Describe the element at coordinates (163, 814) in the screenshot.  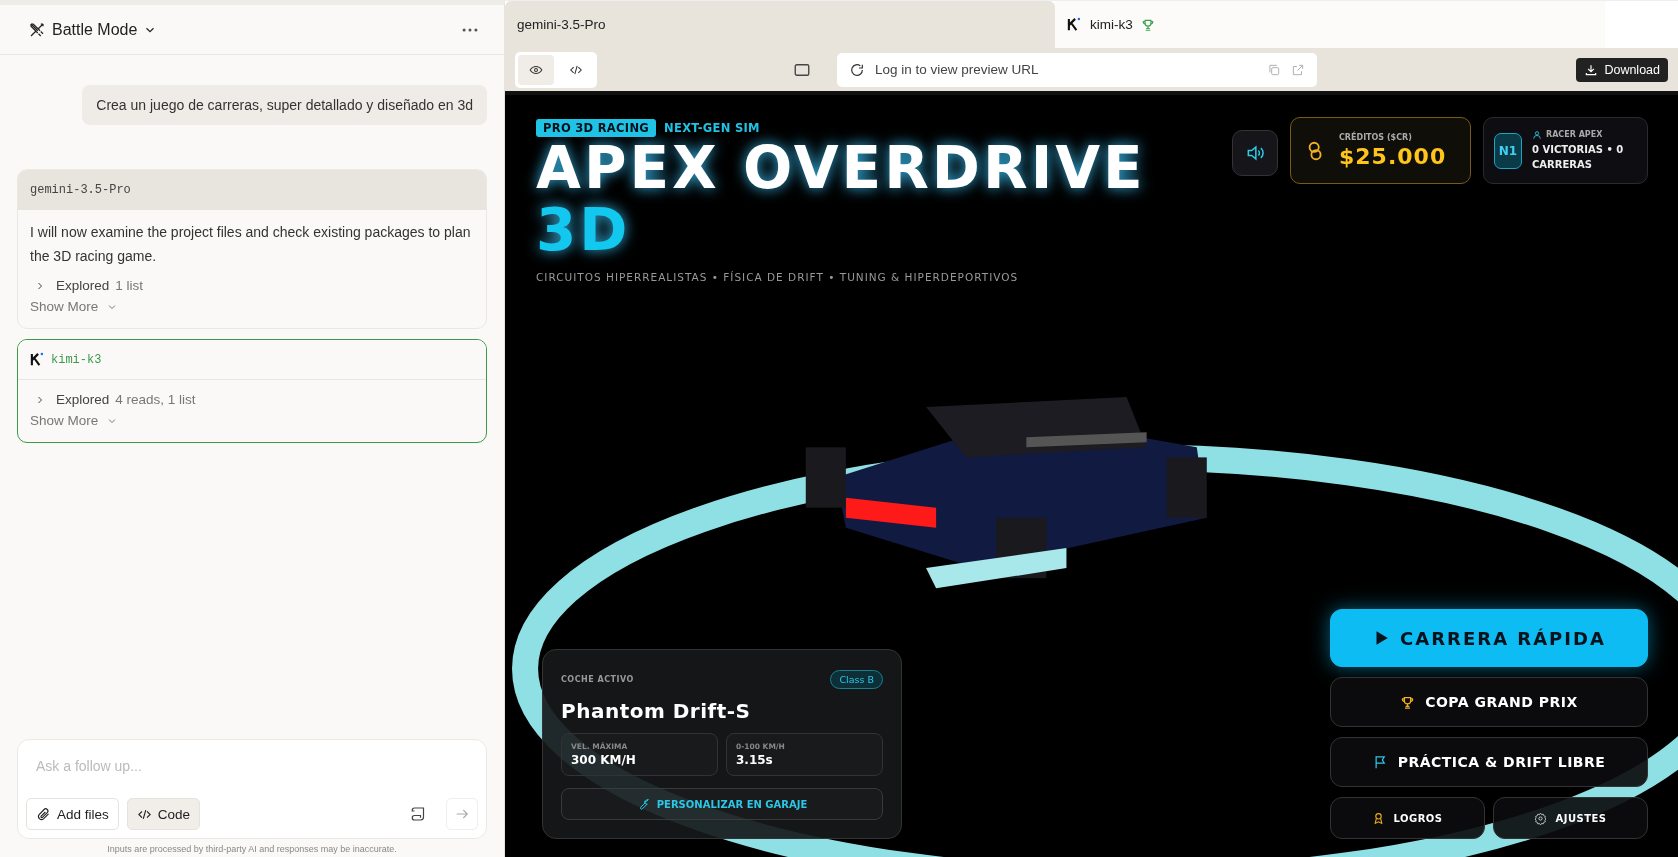
I see `code-toggle-button: Code` at that location.